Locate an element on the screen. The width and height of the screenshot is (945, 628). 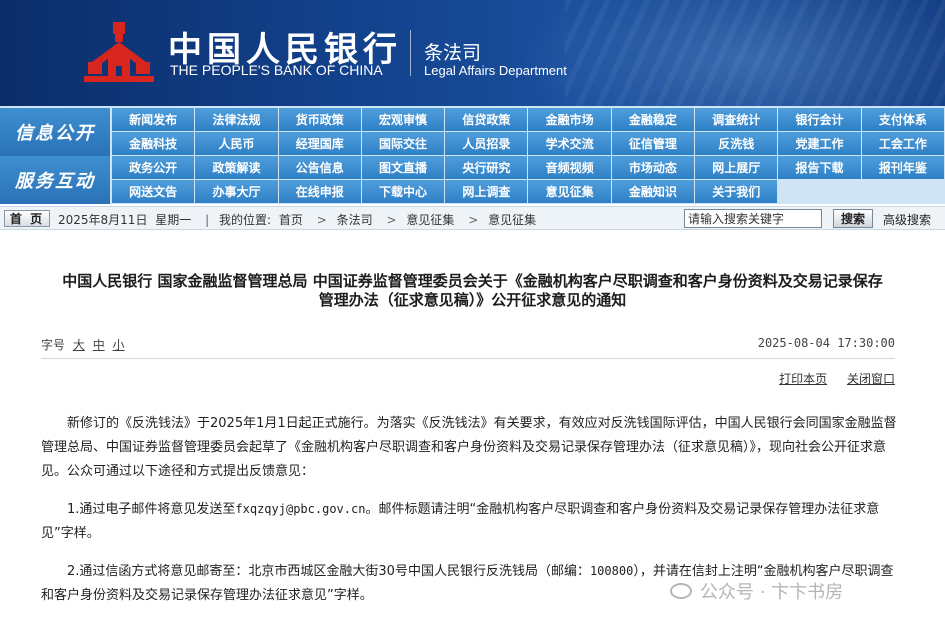
print-page-link: 打印本页 is located at coordinates (803, 379).